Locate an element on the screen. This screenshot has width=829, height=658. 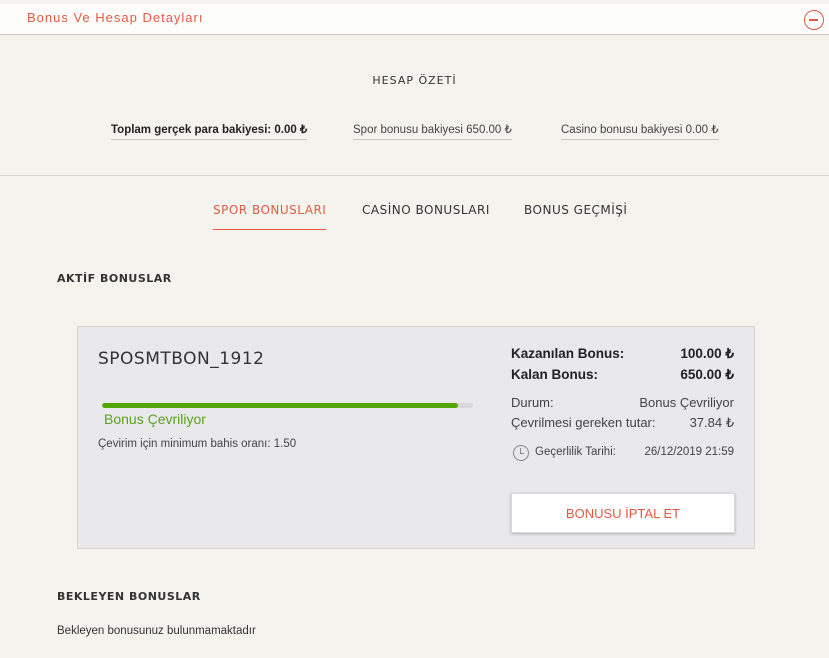
cancel-bonus-button: BONUSU İPTAL ET is located at coordinates (623, 513).